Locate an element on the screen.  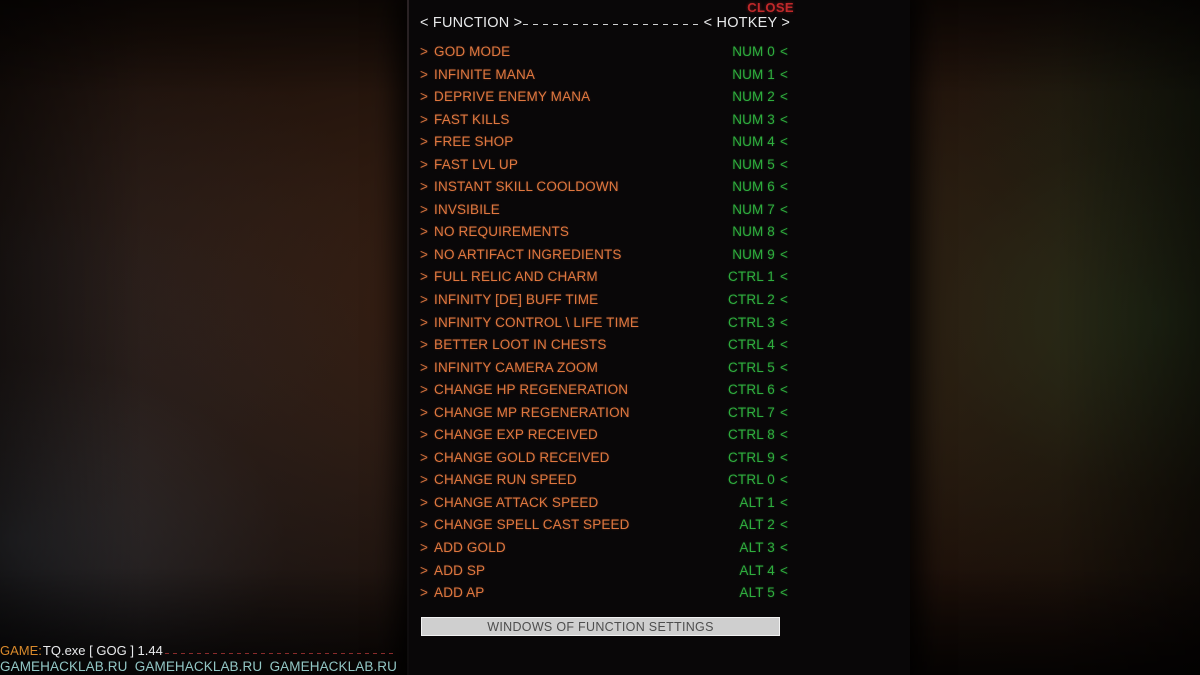
cheat-row: > FAST LVL UP NUM 5 < is located at coordinates (604, 168).